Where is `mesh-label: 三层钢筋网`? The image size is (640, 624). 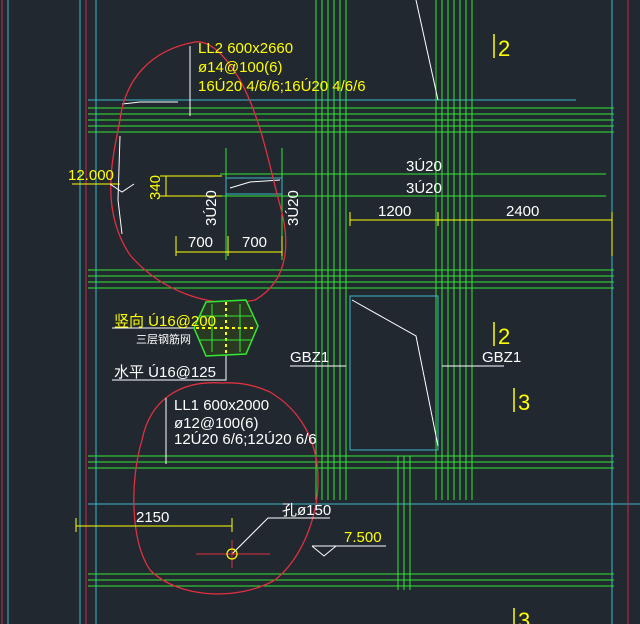 mesh-label: 三层钢筋网 is located at coordinates (163, 339).